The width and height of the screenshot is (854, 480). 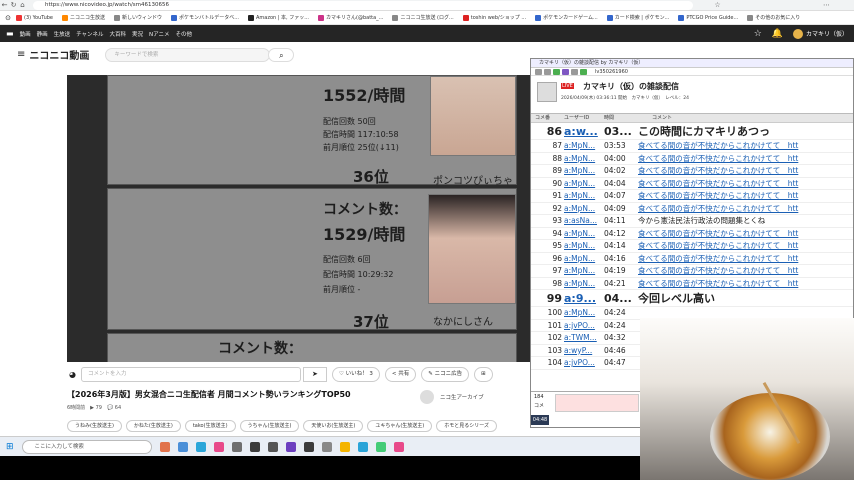 What do you see at coordinates (400, 374) in the screenshot?
I see `share-button: < 共有` at bounding box center [400, 374].